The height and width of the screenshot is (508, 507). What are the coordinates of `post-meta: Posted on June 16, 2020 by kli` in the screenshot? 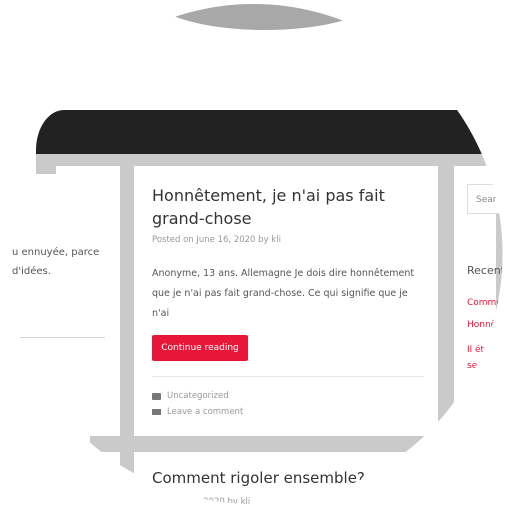 It's located at (216, 240).